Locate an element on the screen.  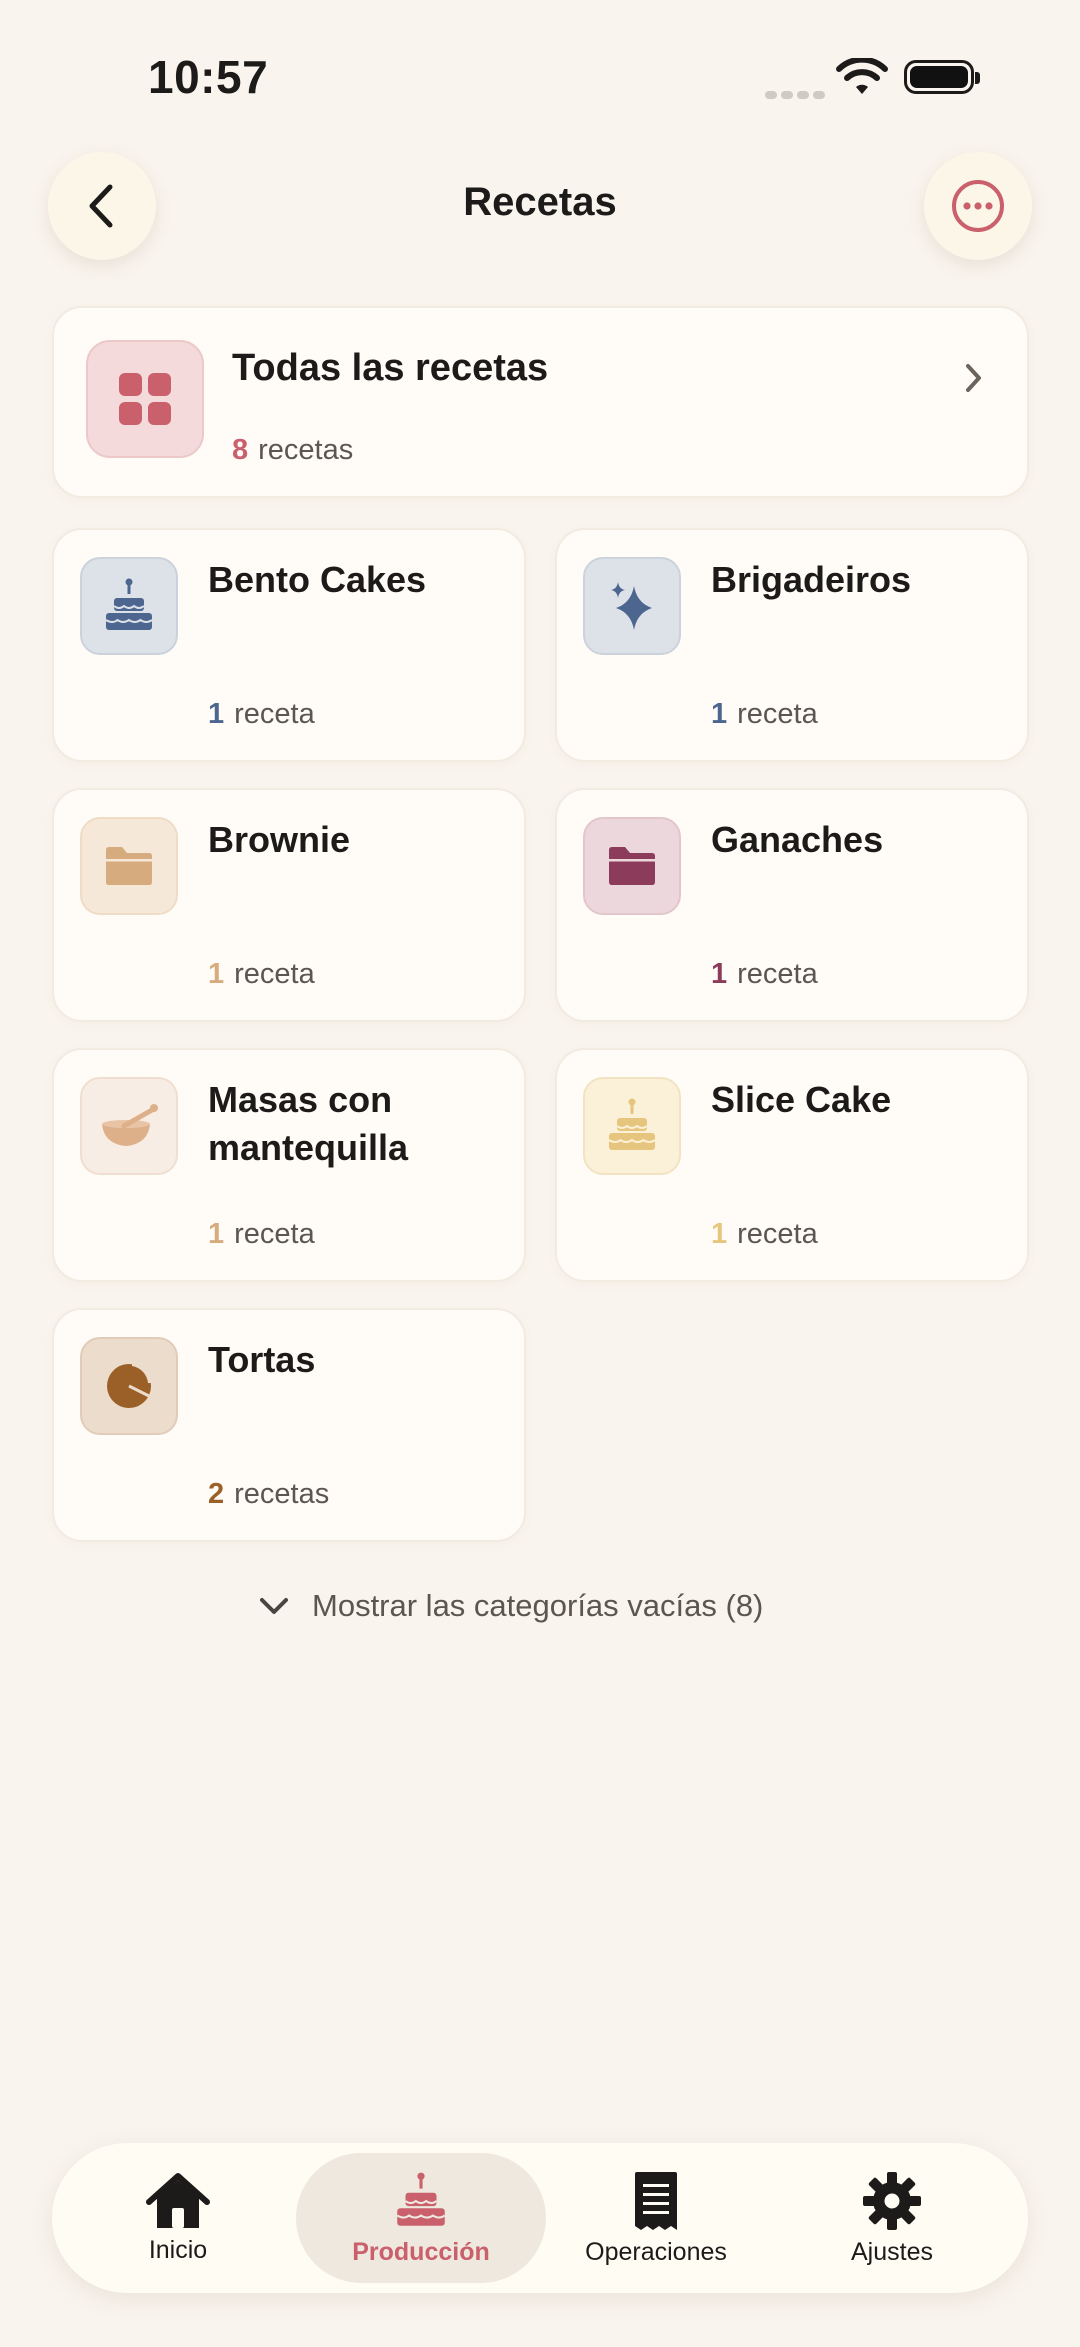
pie-chart-icon is located at coordinates (129, 1386).